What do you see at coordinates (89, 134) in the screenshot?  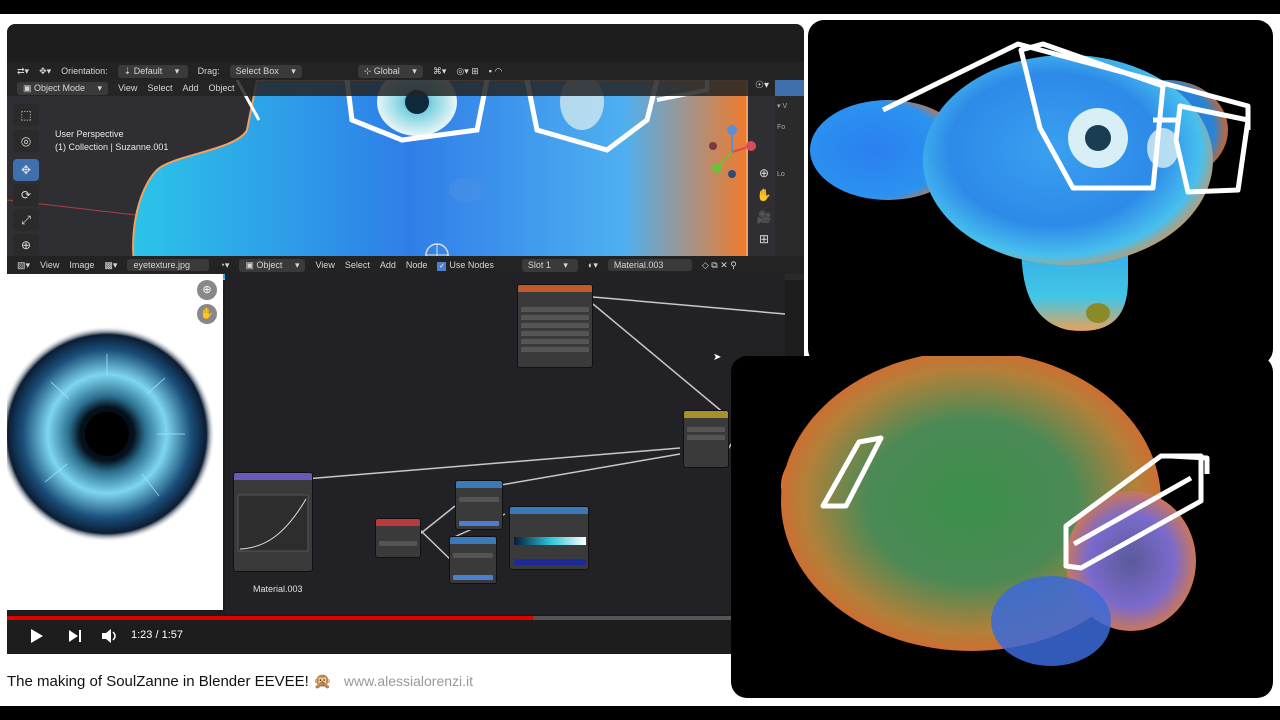 I see `view-mode-label: User Perspective` at bounding box center [89, 134].